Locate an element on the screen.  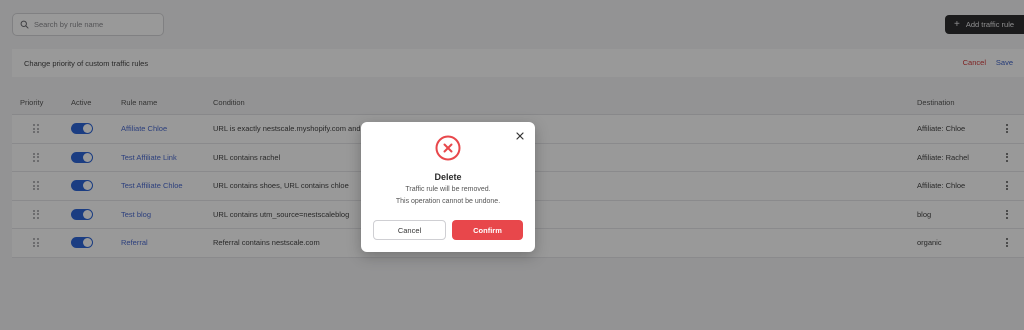
error-circle-icon is located at coordinates (448, 148).